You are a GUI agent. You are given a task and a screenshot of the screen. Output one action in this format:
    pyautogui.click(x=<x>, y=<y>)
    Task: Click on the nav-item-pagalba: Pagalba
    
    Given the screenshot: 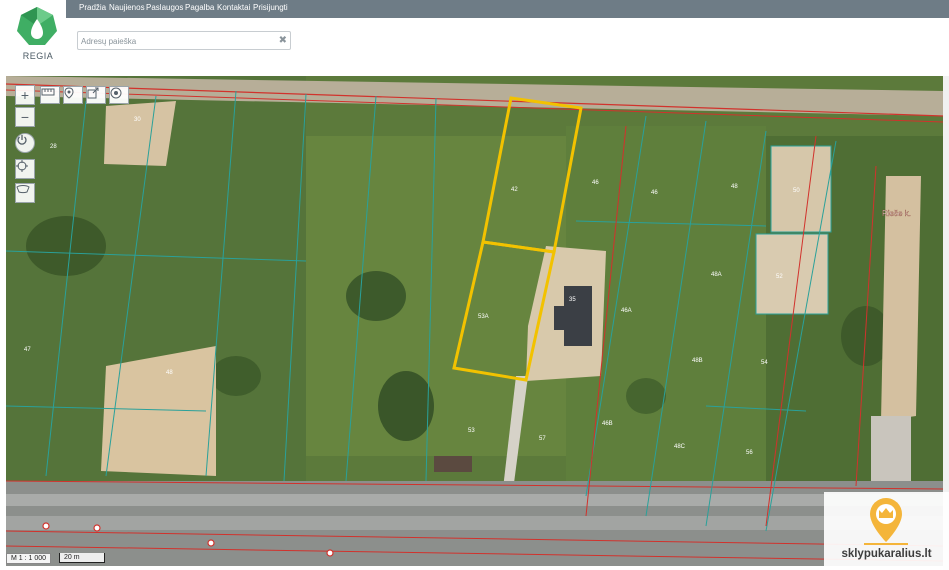 What is the action you would take?
    pyautogui.click(x=199, y=7)
    